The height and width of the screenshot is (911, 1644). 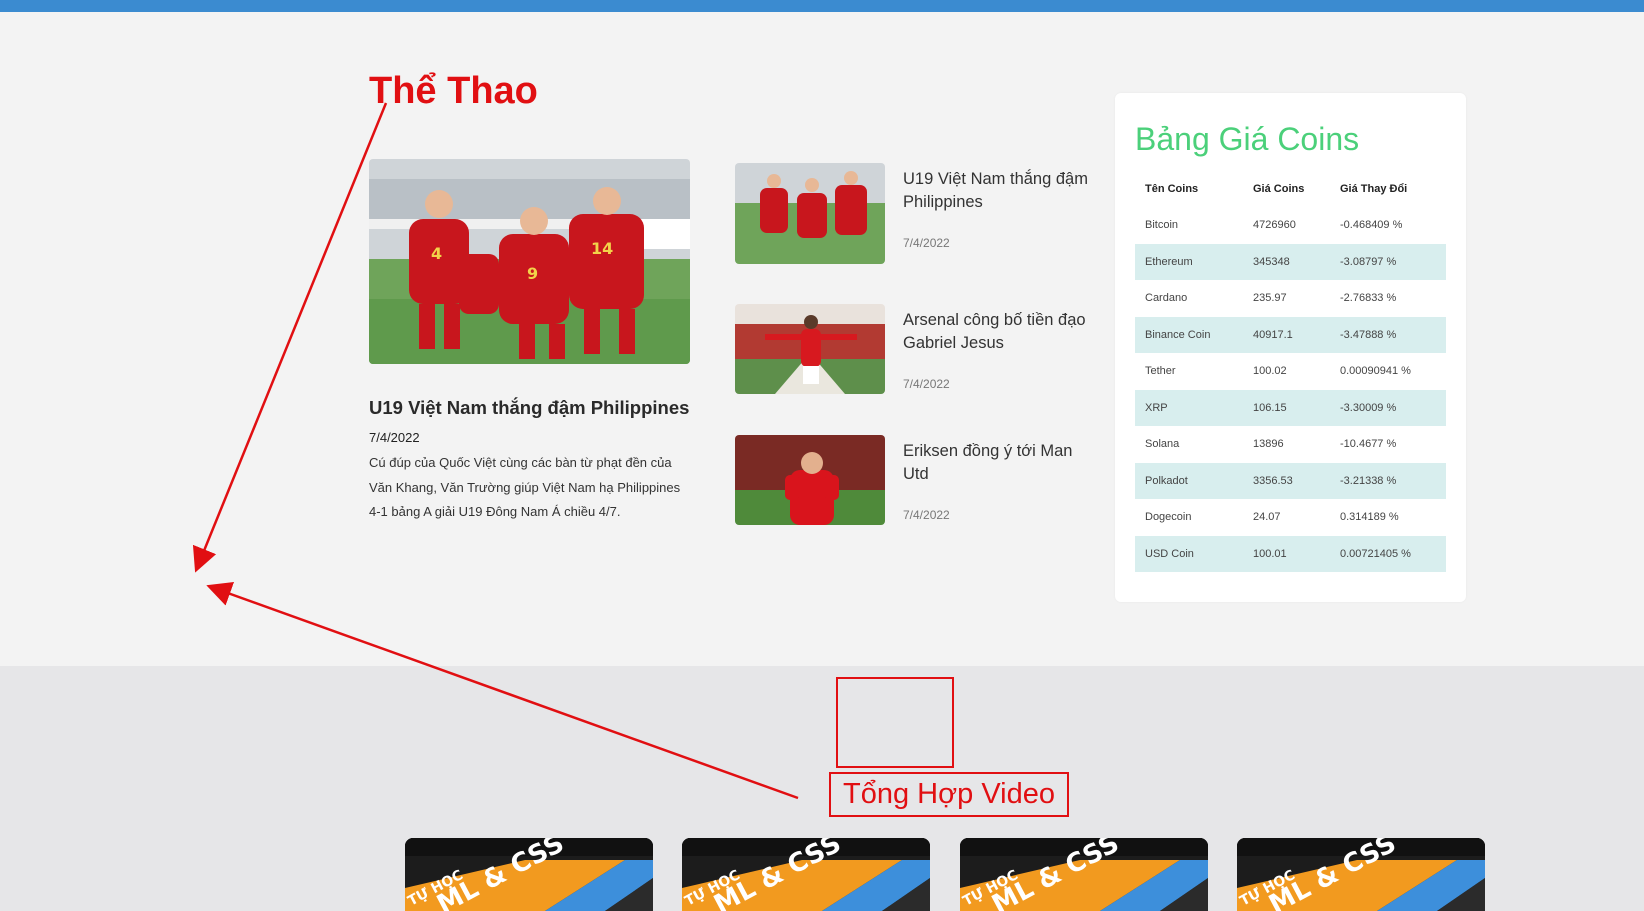 What do you see at coordinates (806, 874) in the screenshot?
I see `video-card-2: TỰ HỌC ML & CSS` at bounding box center [806, 874].